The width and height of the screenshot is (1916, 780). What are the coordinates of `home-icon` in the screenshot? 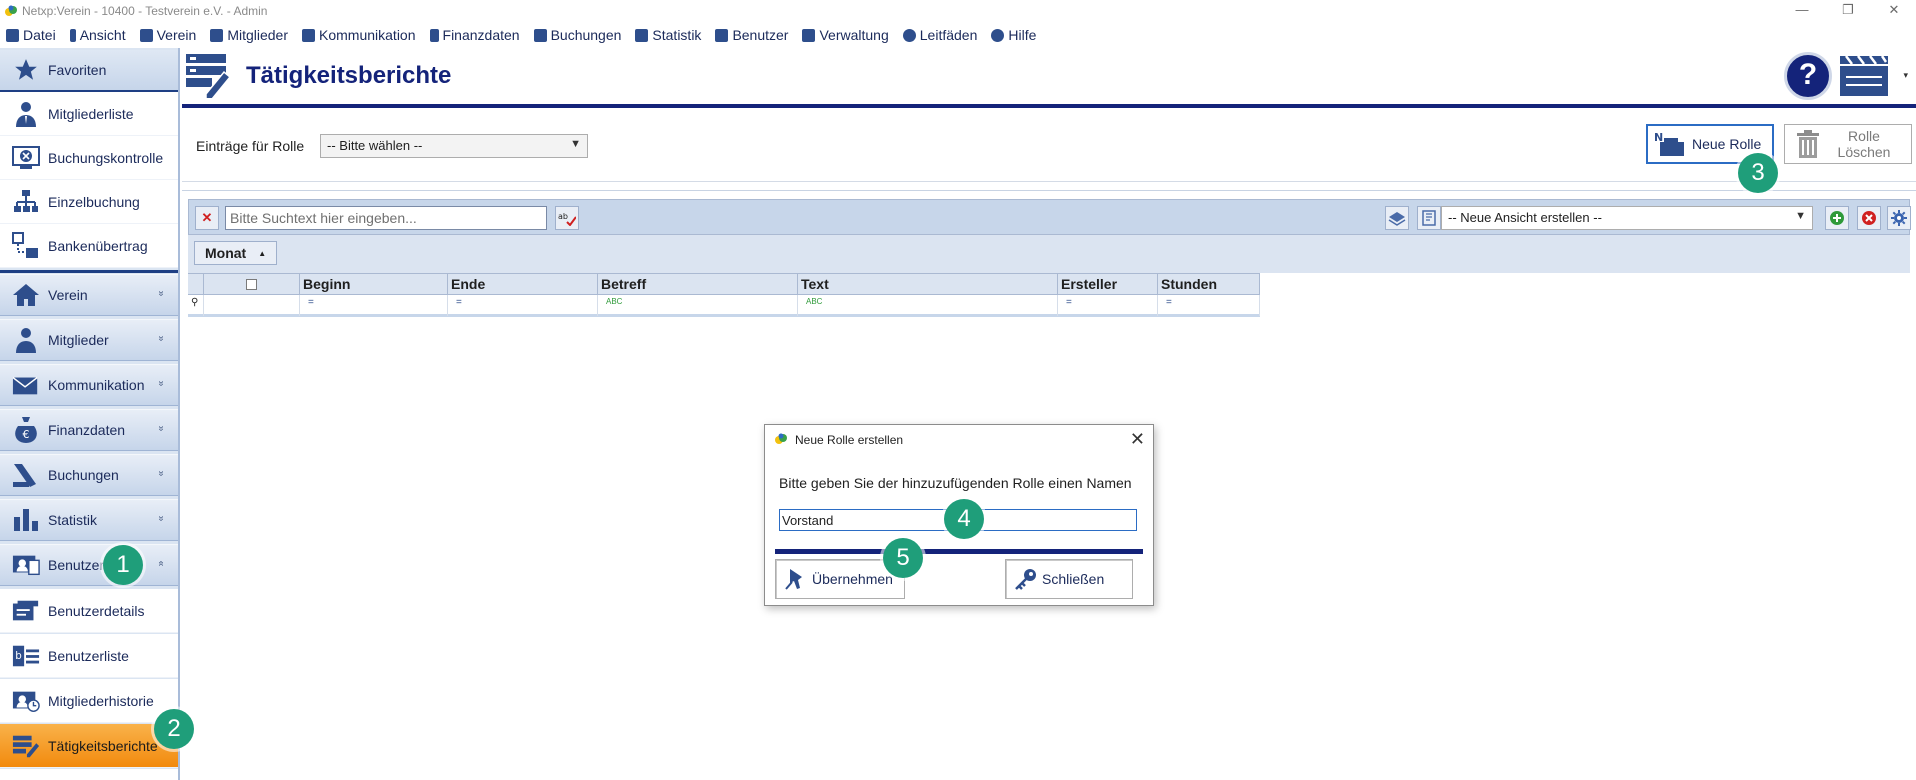 It's located at (146, 35).